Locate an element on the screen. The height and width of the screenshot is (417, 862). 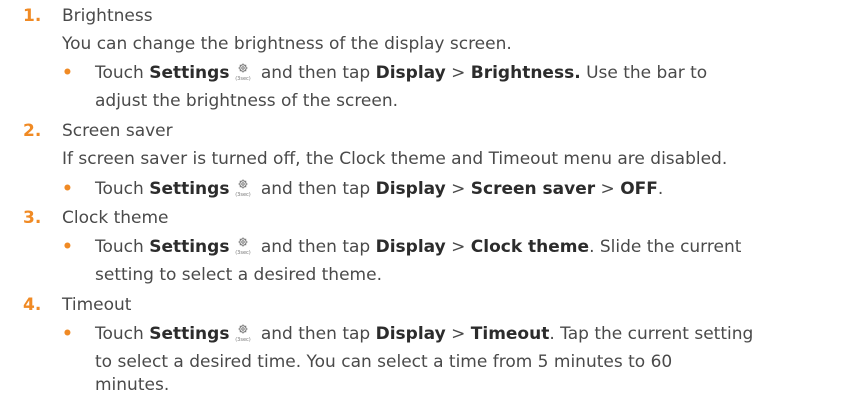
screen-saver-label: Screen saver is located at coordinates (533, 189).